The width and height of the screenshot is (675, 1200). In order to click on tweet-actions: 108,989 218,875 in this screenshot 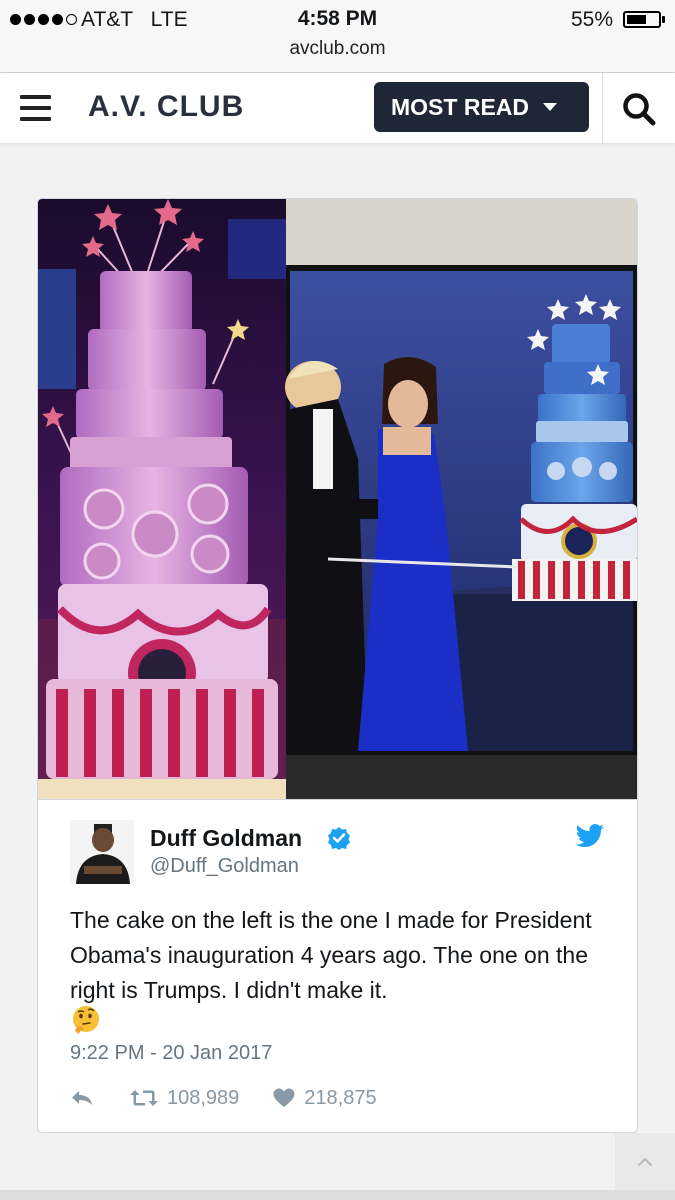, I will do `click(223, 1098)`.